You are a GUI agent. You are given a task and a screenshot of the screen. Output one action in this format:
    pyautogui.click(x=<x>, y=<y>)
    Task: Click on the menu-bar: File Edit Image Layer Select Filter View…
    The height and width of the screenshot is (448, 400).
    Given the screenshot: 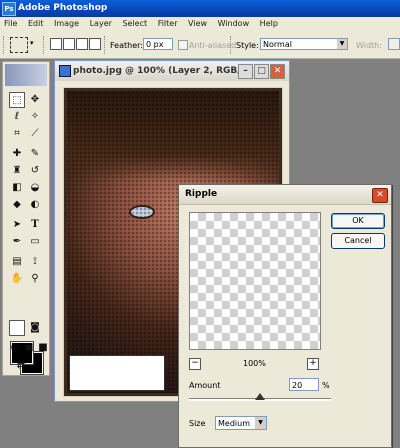 What is the action you would take?
    pyautogui.click(x=200, y=25)
    